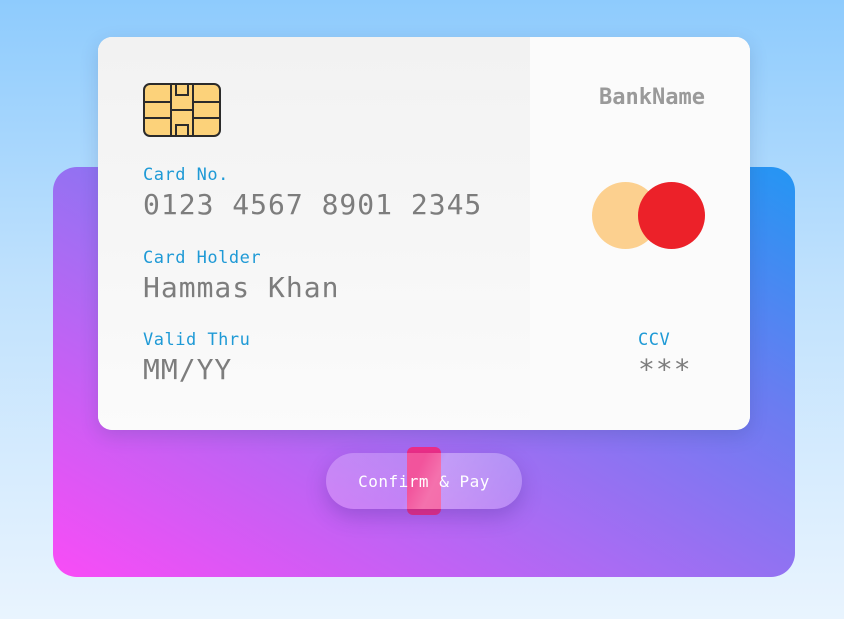 This screenshot has width=844, height=619. What do you see at coordinates (182, 110) in the screenshot?
I see `card-chip-icon` at bounding box center [182, 110].